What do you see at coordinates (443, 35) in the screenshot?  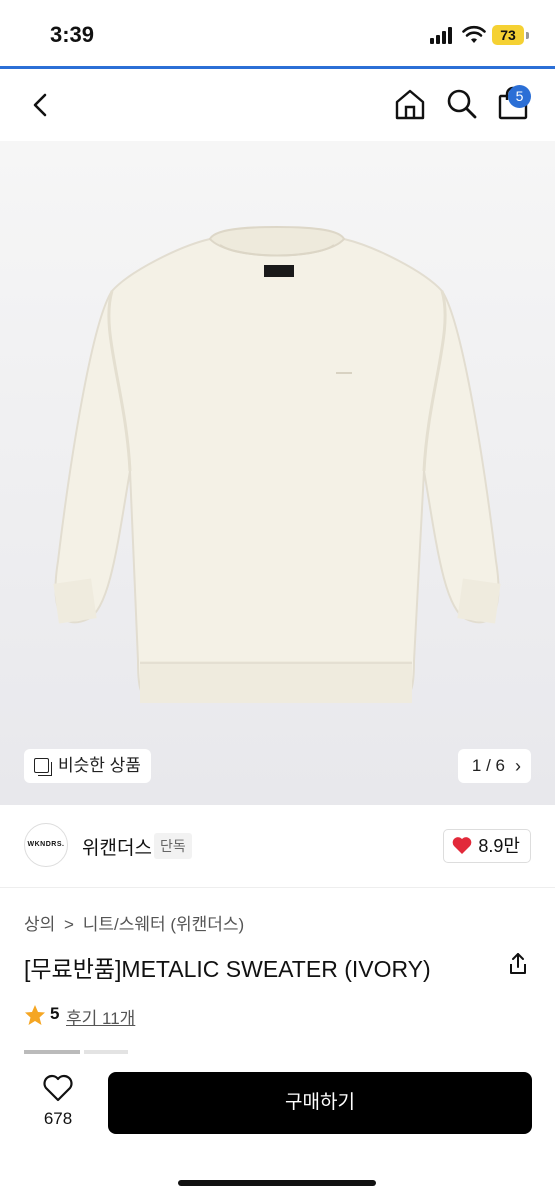 I see `cellular-signal-icon` at bounding box center [443, 35].